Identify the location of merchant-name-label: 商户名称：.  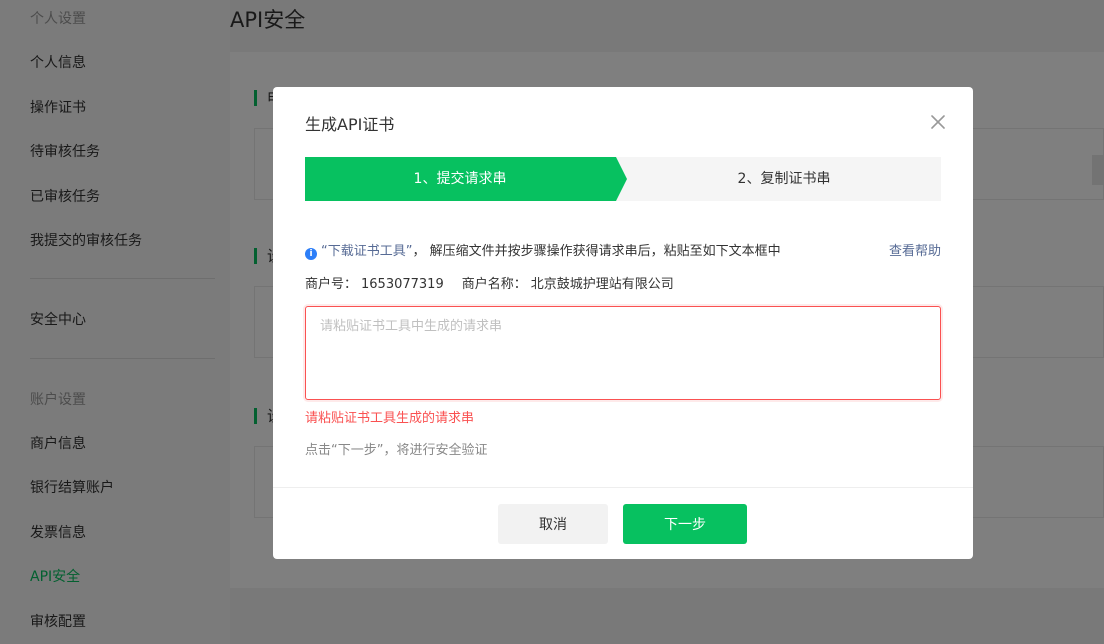
(494, 284).